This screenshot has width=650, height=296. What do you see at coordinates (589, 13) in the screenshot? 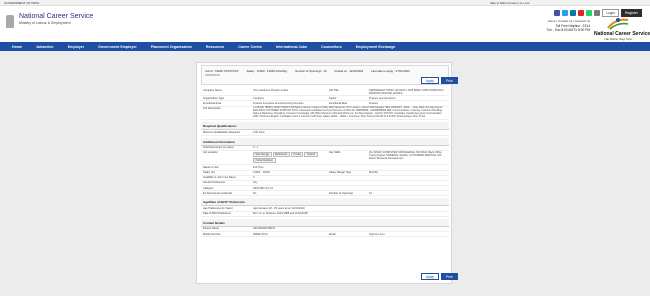
I see `whatsapp-icon` at bounding box center [589, 13].